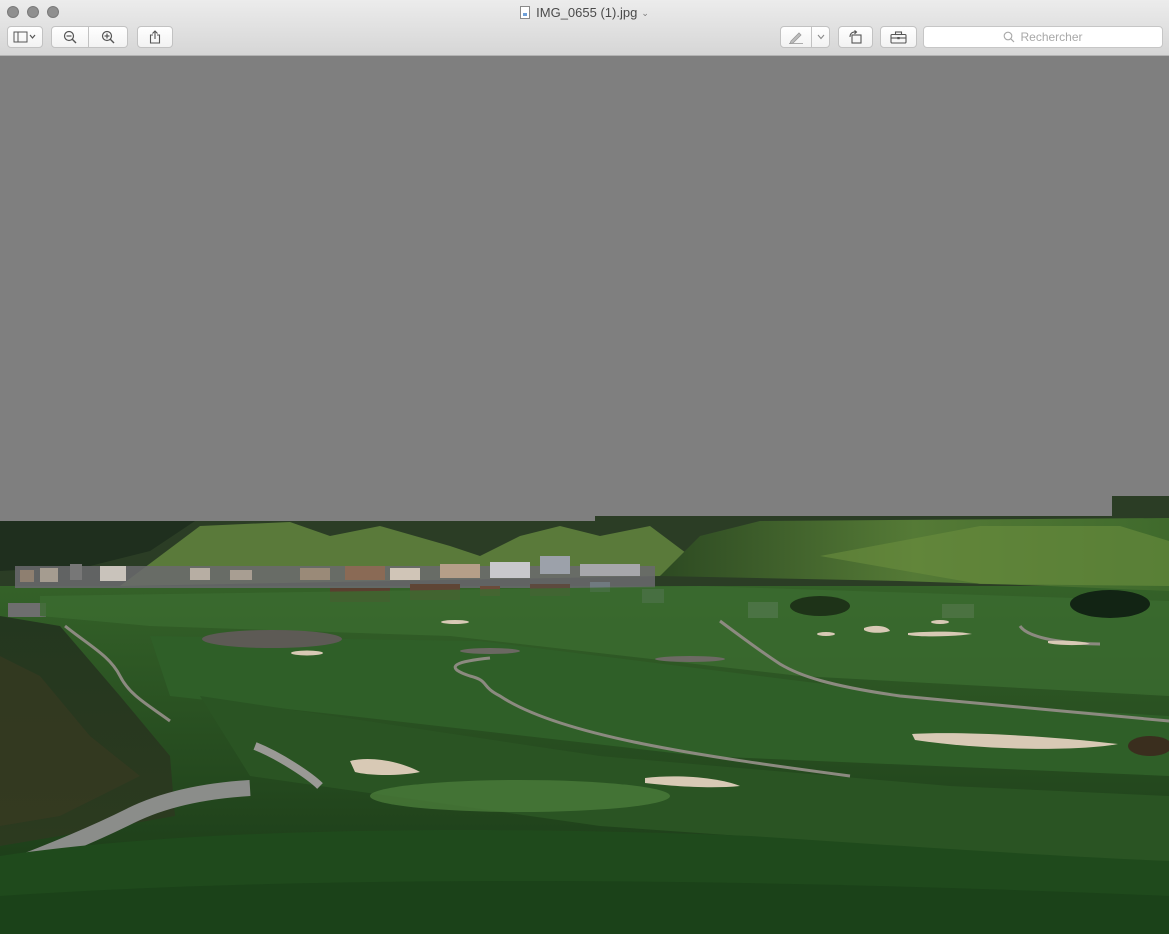 This screenshot has height=934, width=1169. Describe the element at coordinates (1051, 37) in the screenshot. I see `search-placeholder: Rechercher` at that location.